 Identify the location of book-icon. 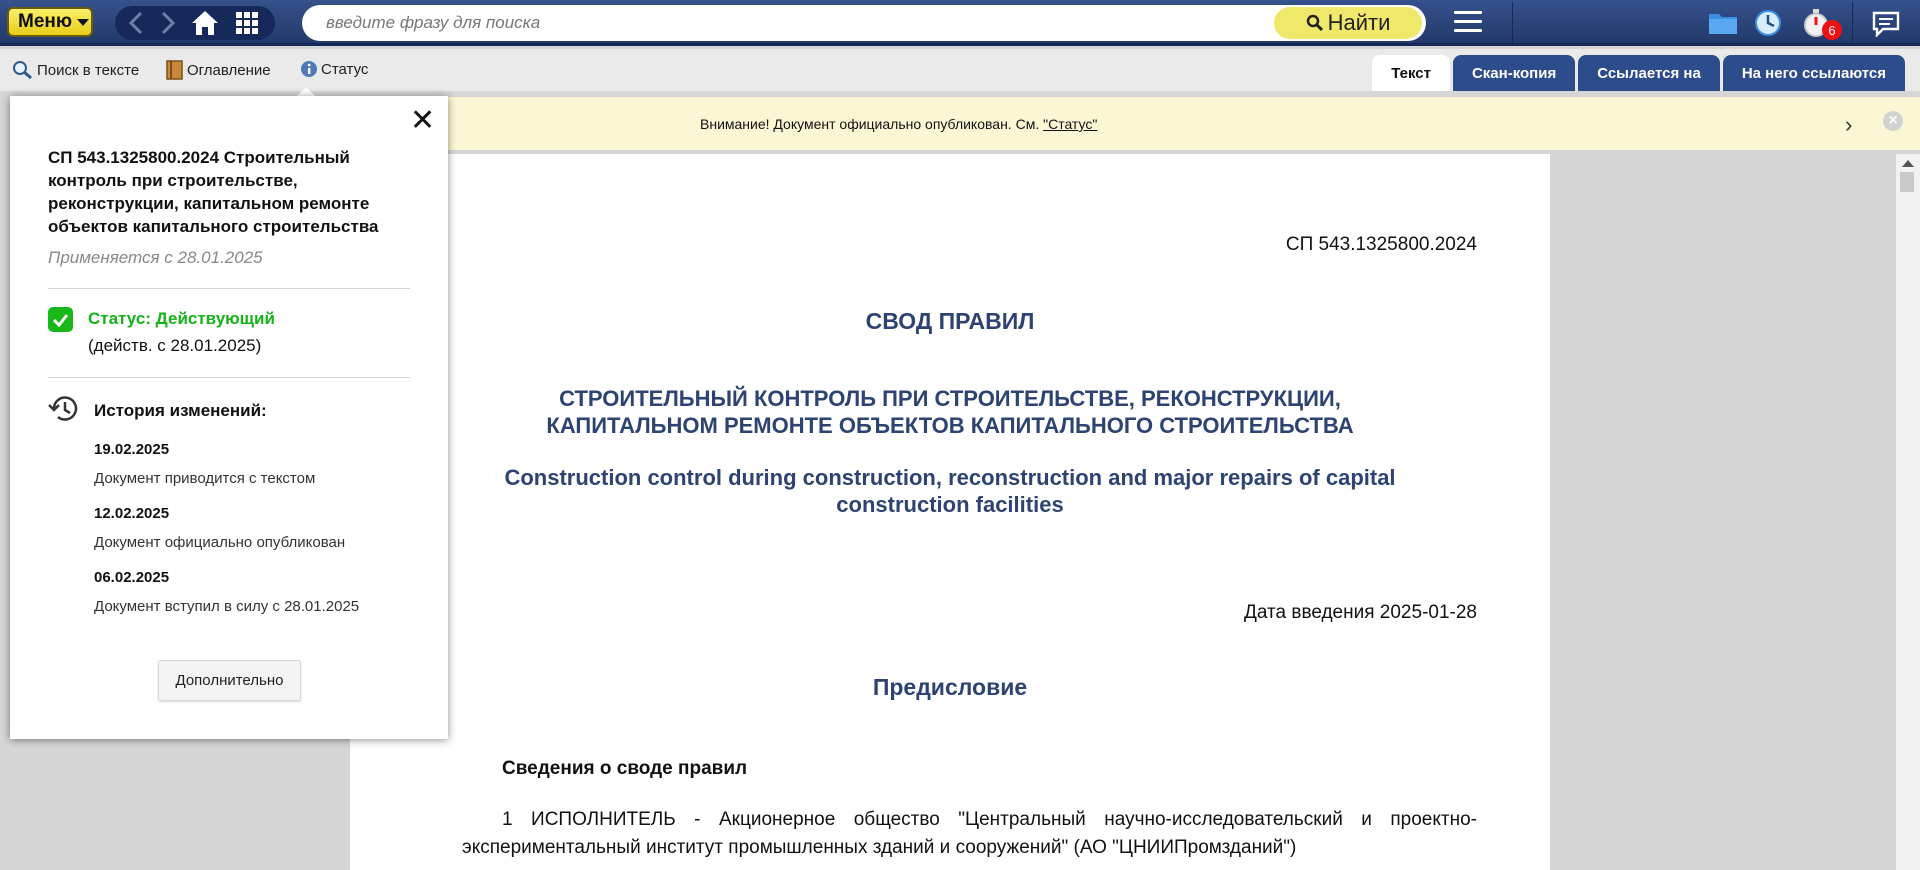
(174, 70).